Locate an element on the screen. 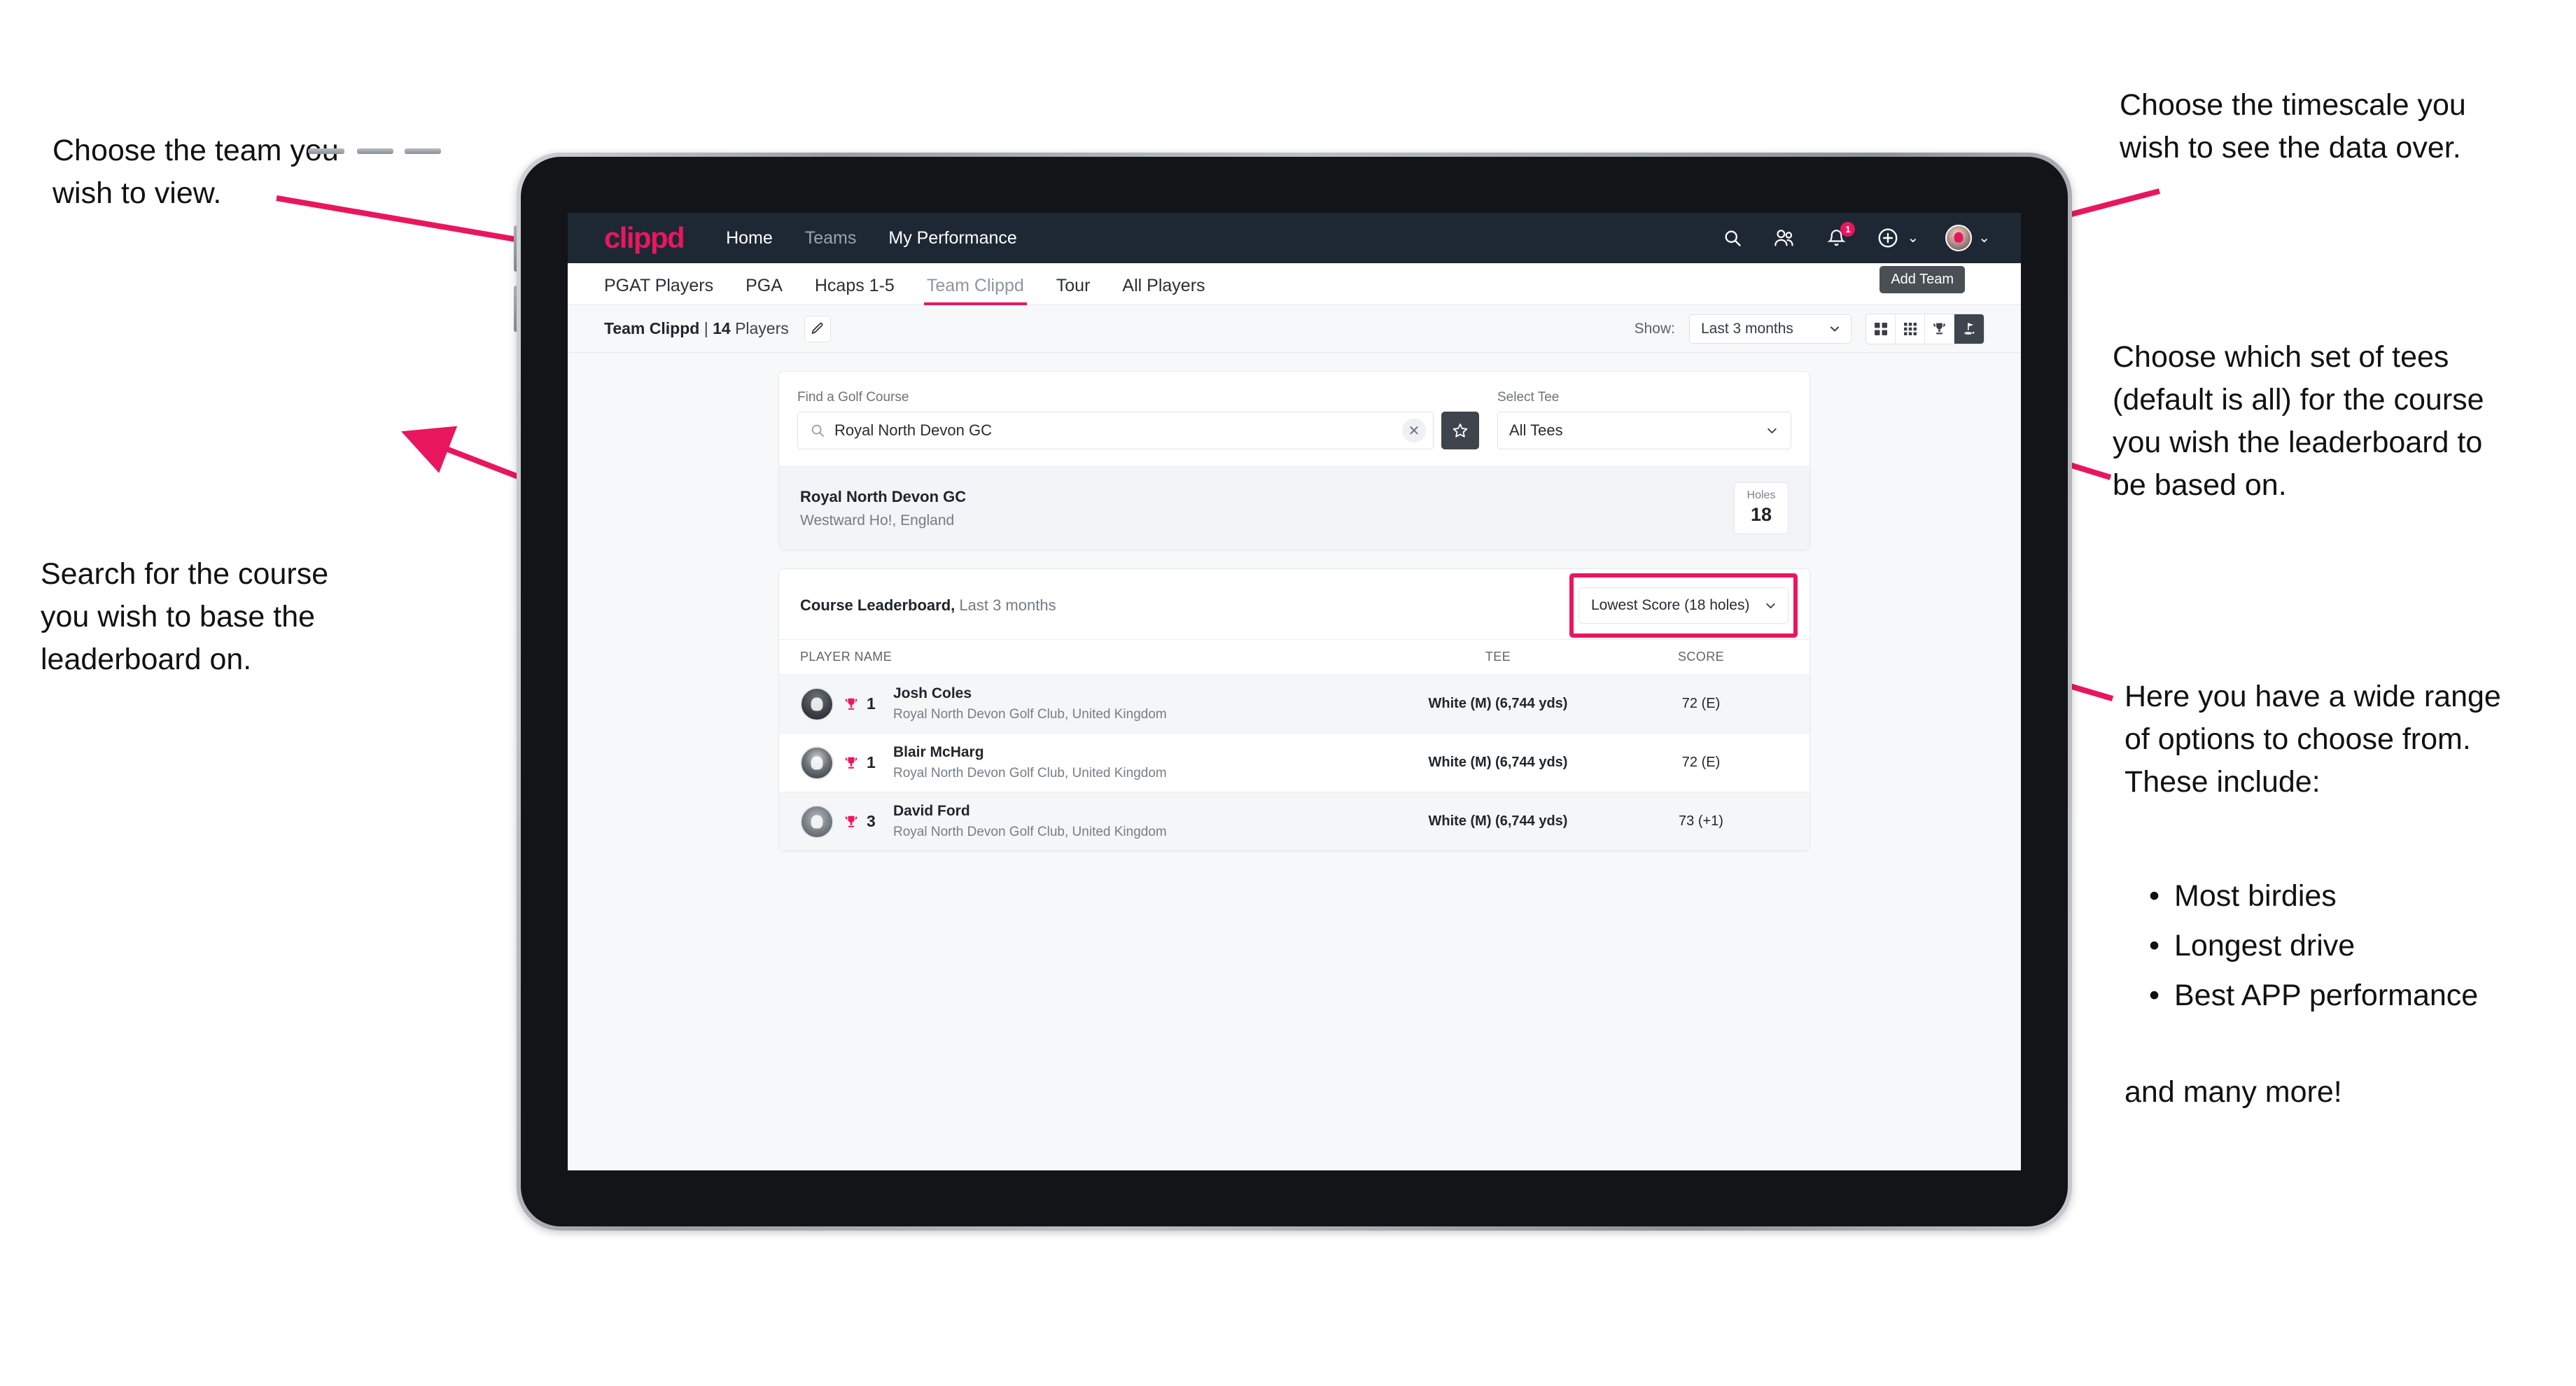 The height and width of the screenshot is (1386, 2576). list-item: • Longest drive is located at coordinates (2313, 946).